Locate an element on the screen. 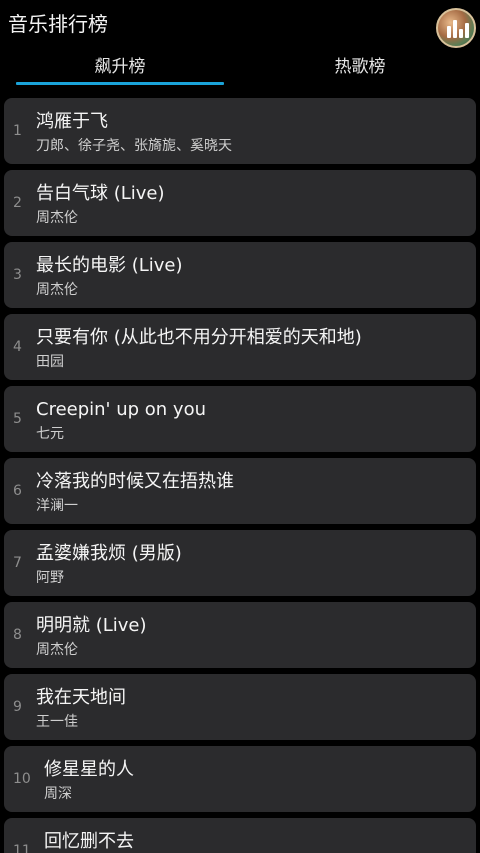 This screenshot has height=853, width=480. song-row: 7 孟婆嫌我烦 (男版) 阿野 is located at coordinates (240, 563).